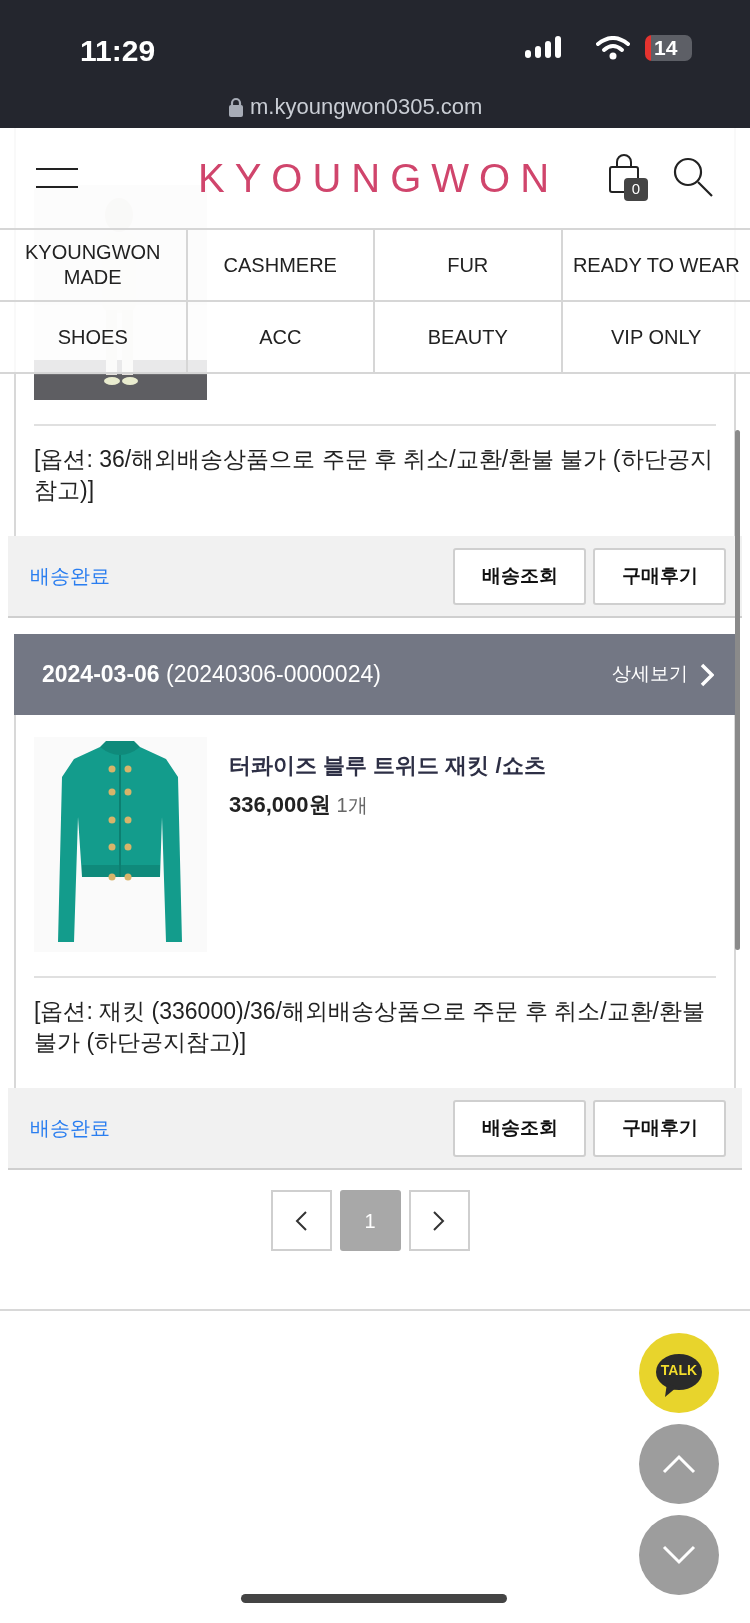  Describe the element at coordinates (280, 805) in the screenshot. I see `product-price: 336,000원` at that location.